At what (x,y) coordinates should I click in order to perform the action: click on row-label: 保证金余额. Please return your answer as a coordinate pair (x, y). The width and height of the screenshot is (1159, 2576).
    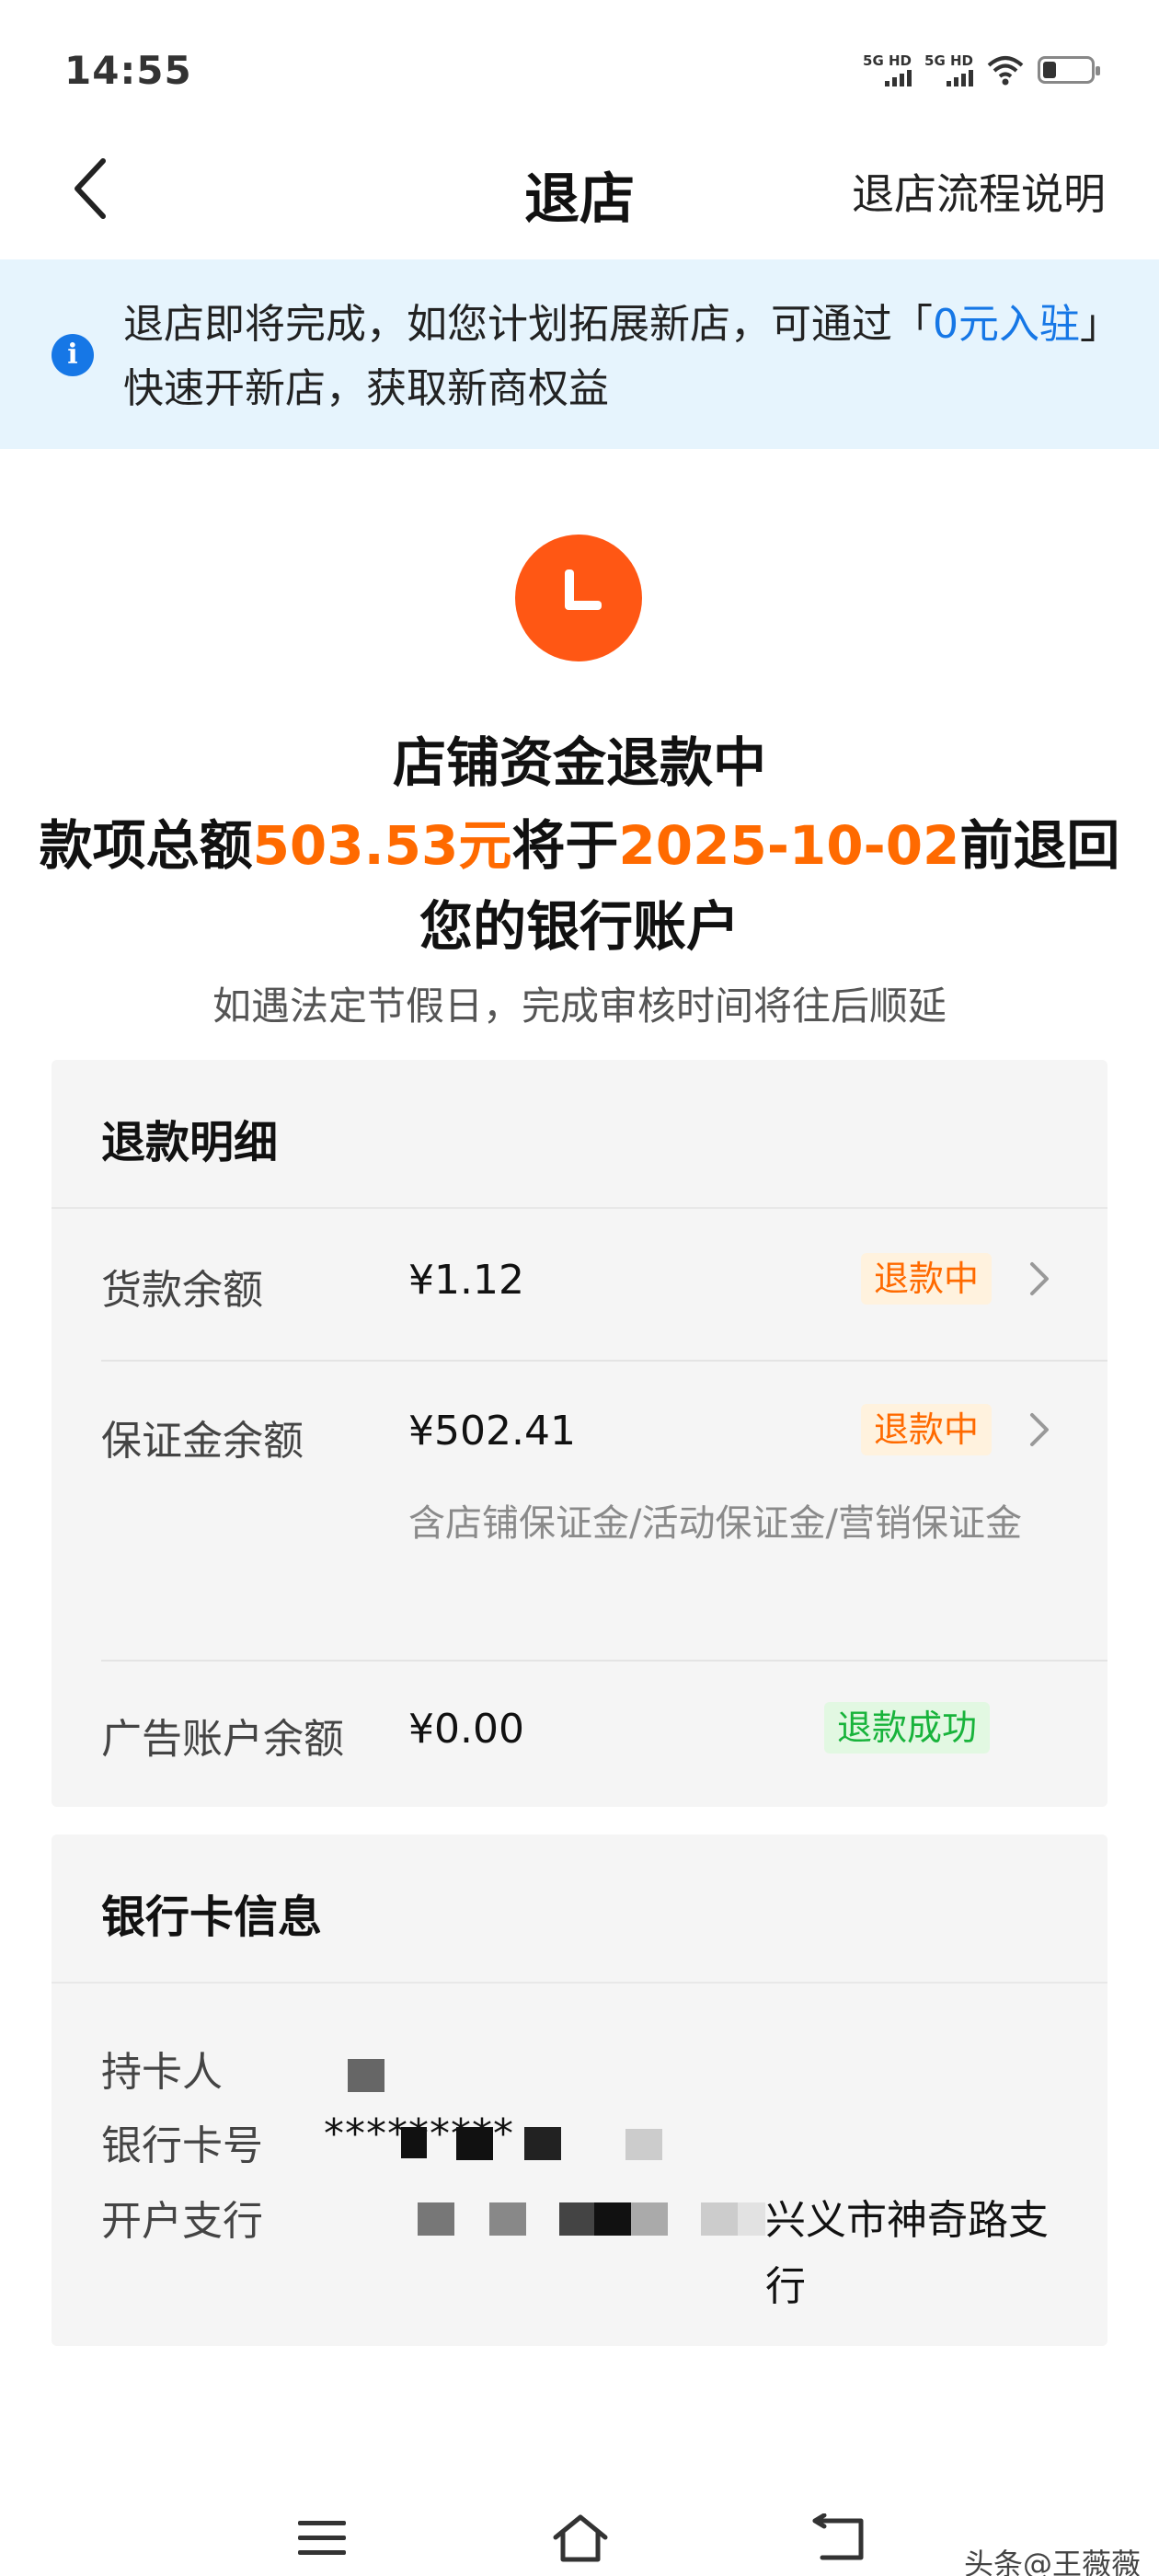
    Looking at the image, I should click on (202, 1441).